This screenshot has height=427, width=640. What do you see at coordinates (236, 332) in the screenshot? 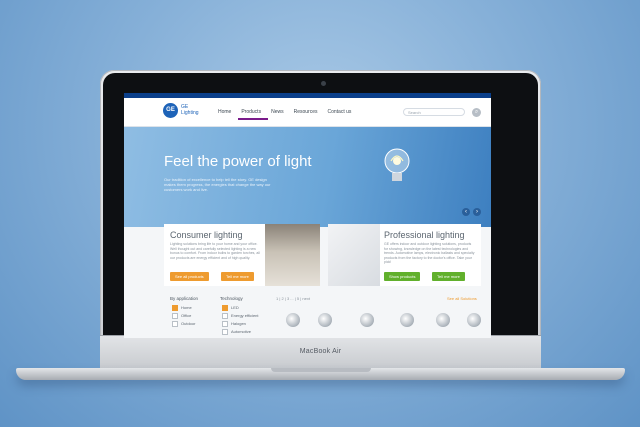
I see `filter-option-automotive: Automotive` at bounding box center [236, 332].